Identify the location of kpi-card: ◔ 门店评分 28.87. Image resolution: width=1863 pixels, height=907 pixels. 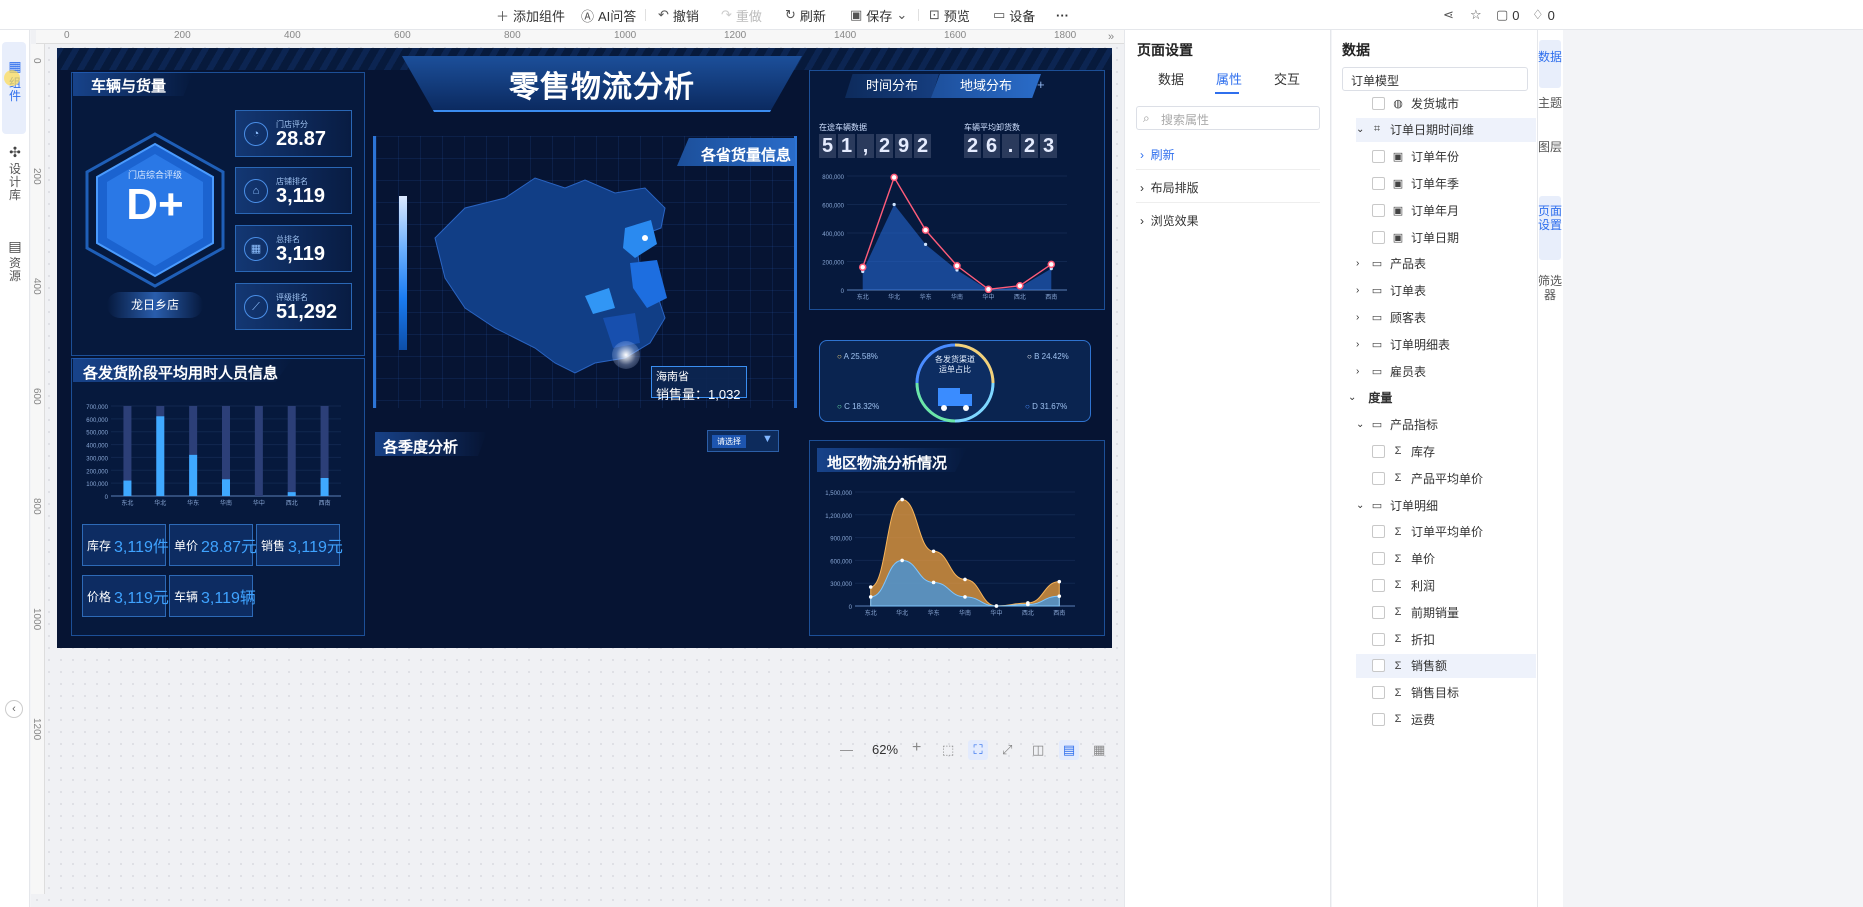
(293, 133).